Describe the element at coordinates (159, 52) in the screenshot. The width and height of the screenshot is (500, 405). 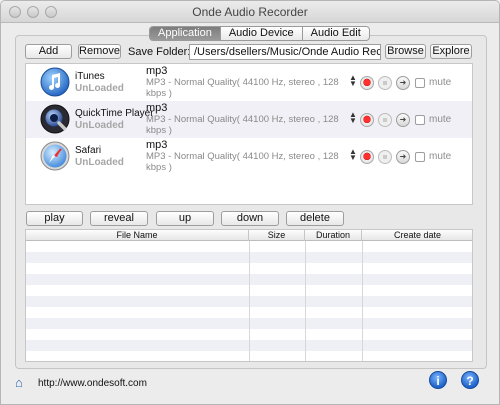
I see `save-folder-label: Save Folder:` at that location.